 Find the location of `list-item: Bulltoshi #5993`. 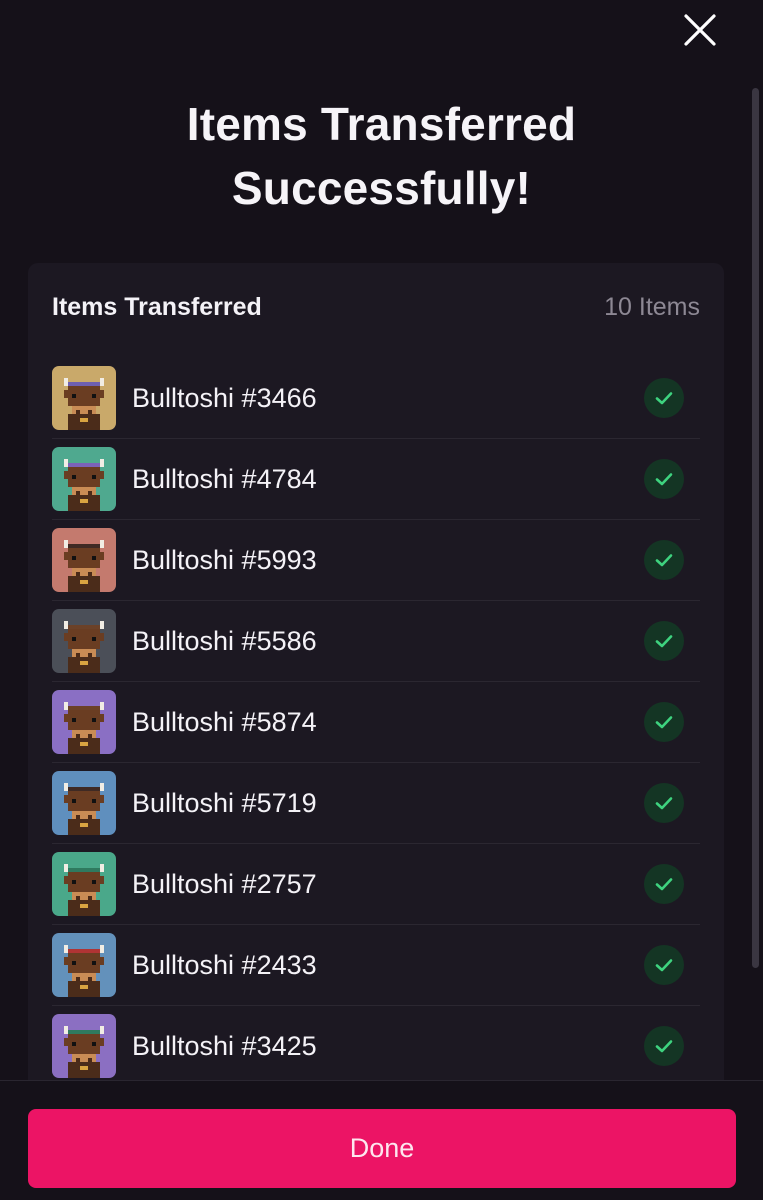

list-item: Bulltoshi #5993 is located at coordinates (376, 560).